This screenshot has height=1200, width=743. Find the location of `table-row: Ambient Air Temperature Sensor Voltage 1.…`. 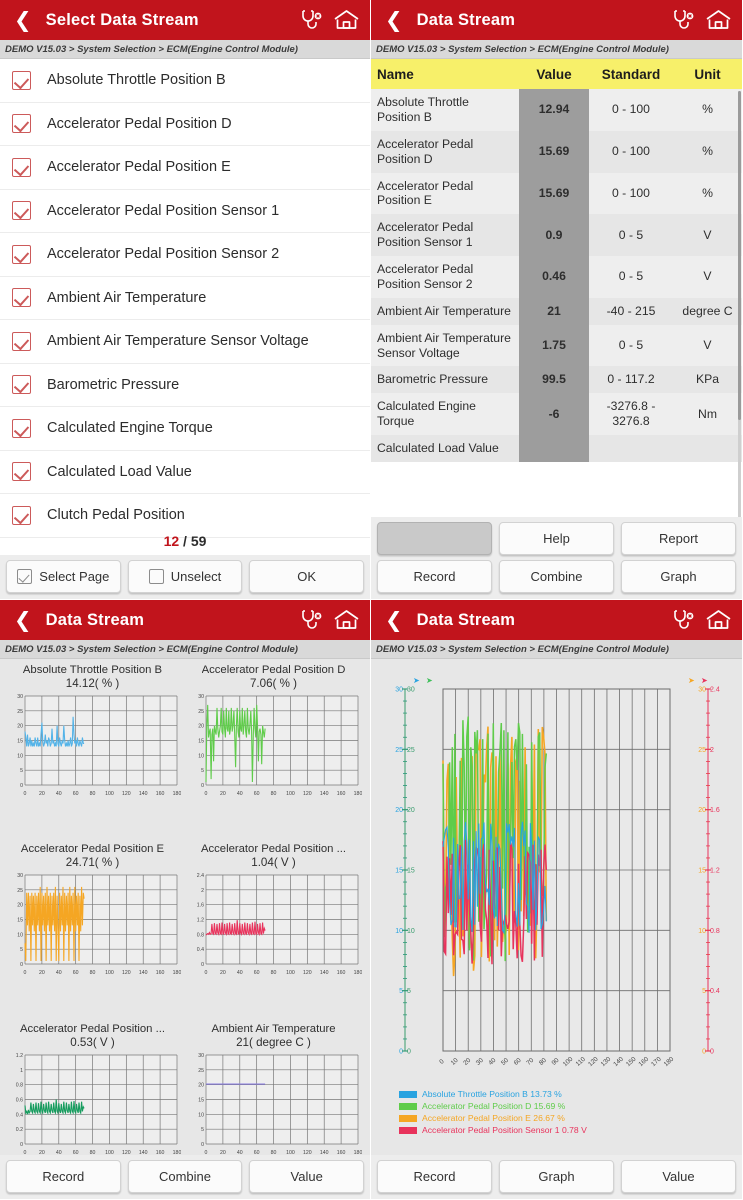

table-row: Ambient Air Temperature Sensor Voltage 1.… is located at coordinates (556, 345).